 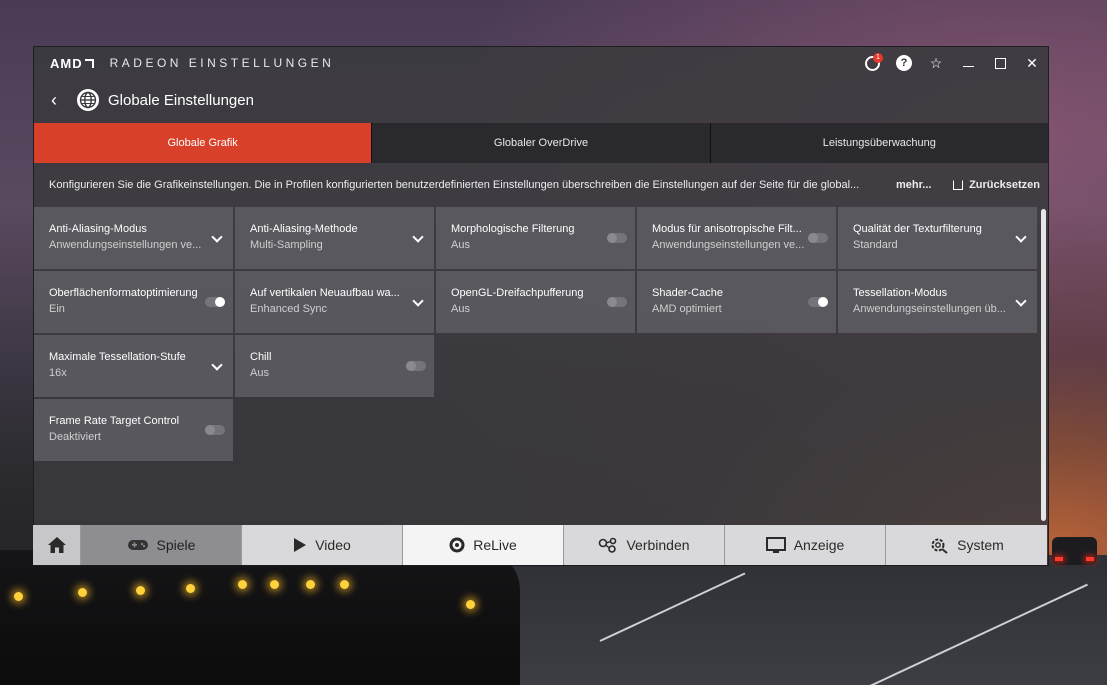 What do you see at coordinates (88, 100) in the screenshot?
I see `globe-icon` at bounding box center [88, 100].